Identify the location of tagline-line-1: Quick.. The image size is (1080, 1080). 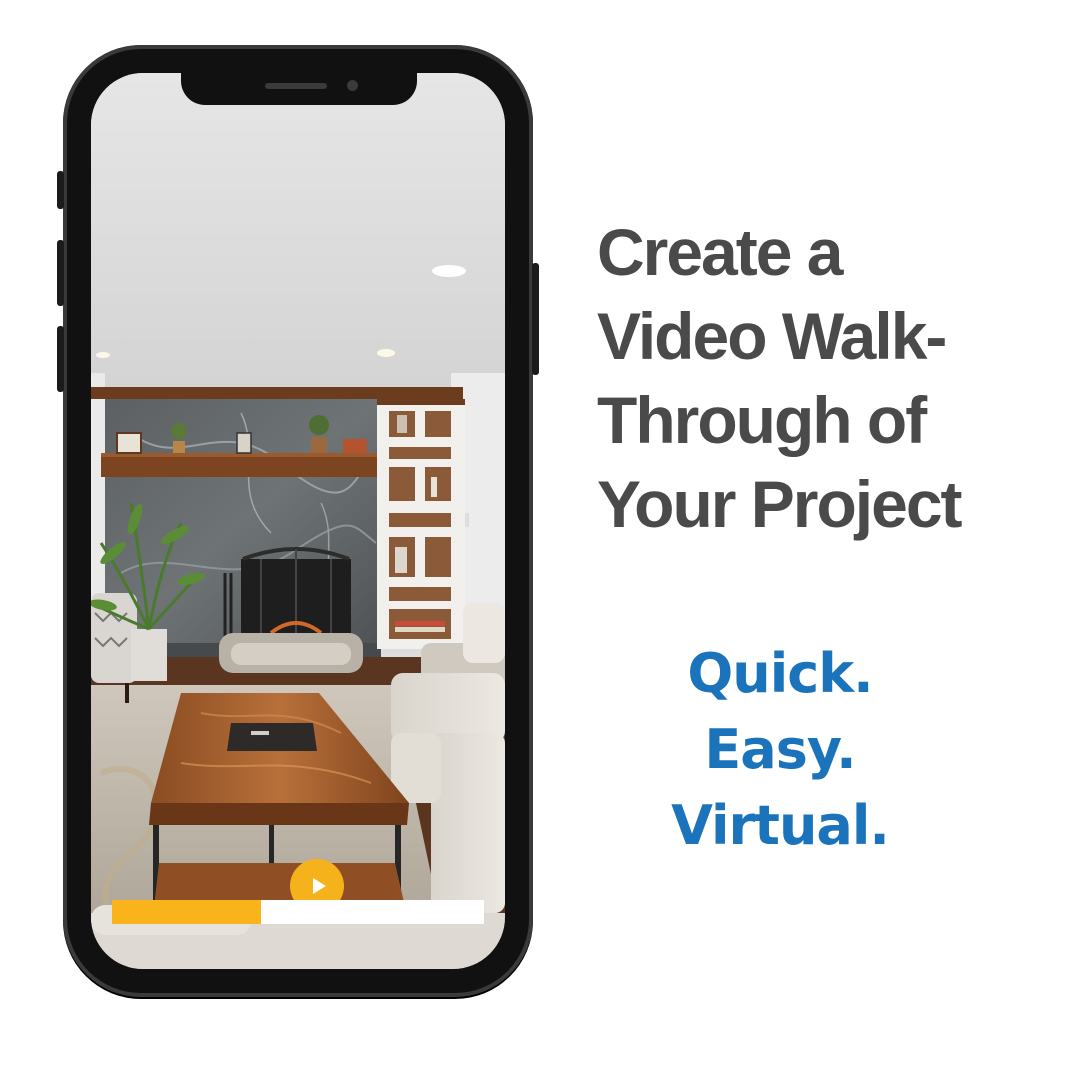
(780, 673).